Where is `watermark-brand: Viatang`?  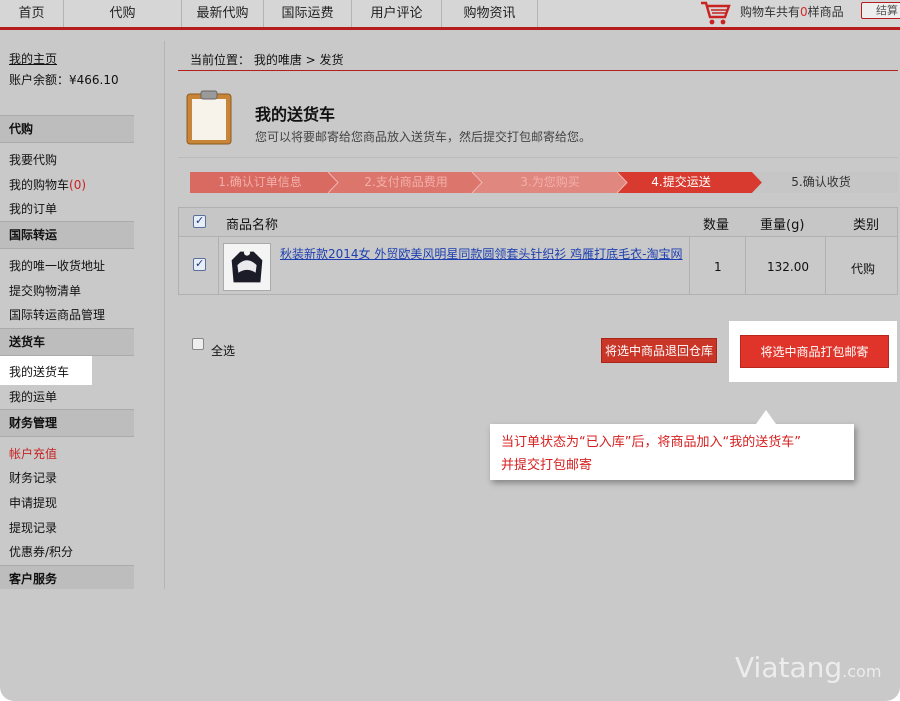 watermark-brand: Viatang is located at coordinates (789, 667).